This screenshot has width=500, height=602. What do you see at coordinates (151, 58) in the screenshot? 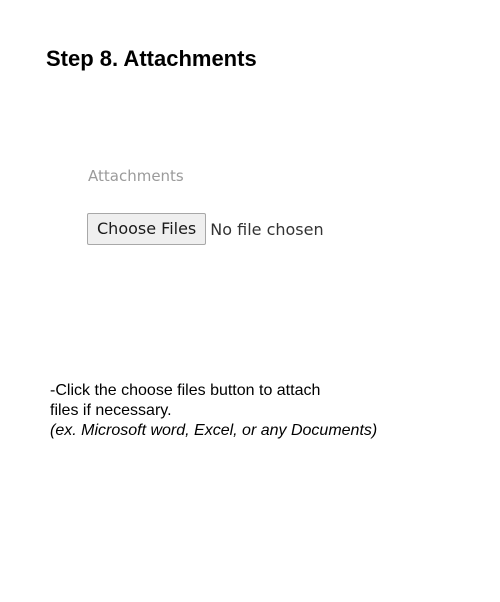
I see `page-title: Step 8. Attachments` at bounding box center [151, 58].